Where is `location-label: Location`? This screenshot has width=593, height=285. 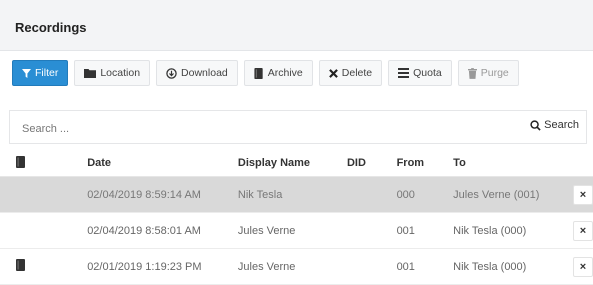
location-label: Location is located at coordinates (120, 73).